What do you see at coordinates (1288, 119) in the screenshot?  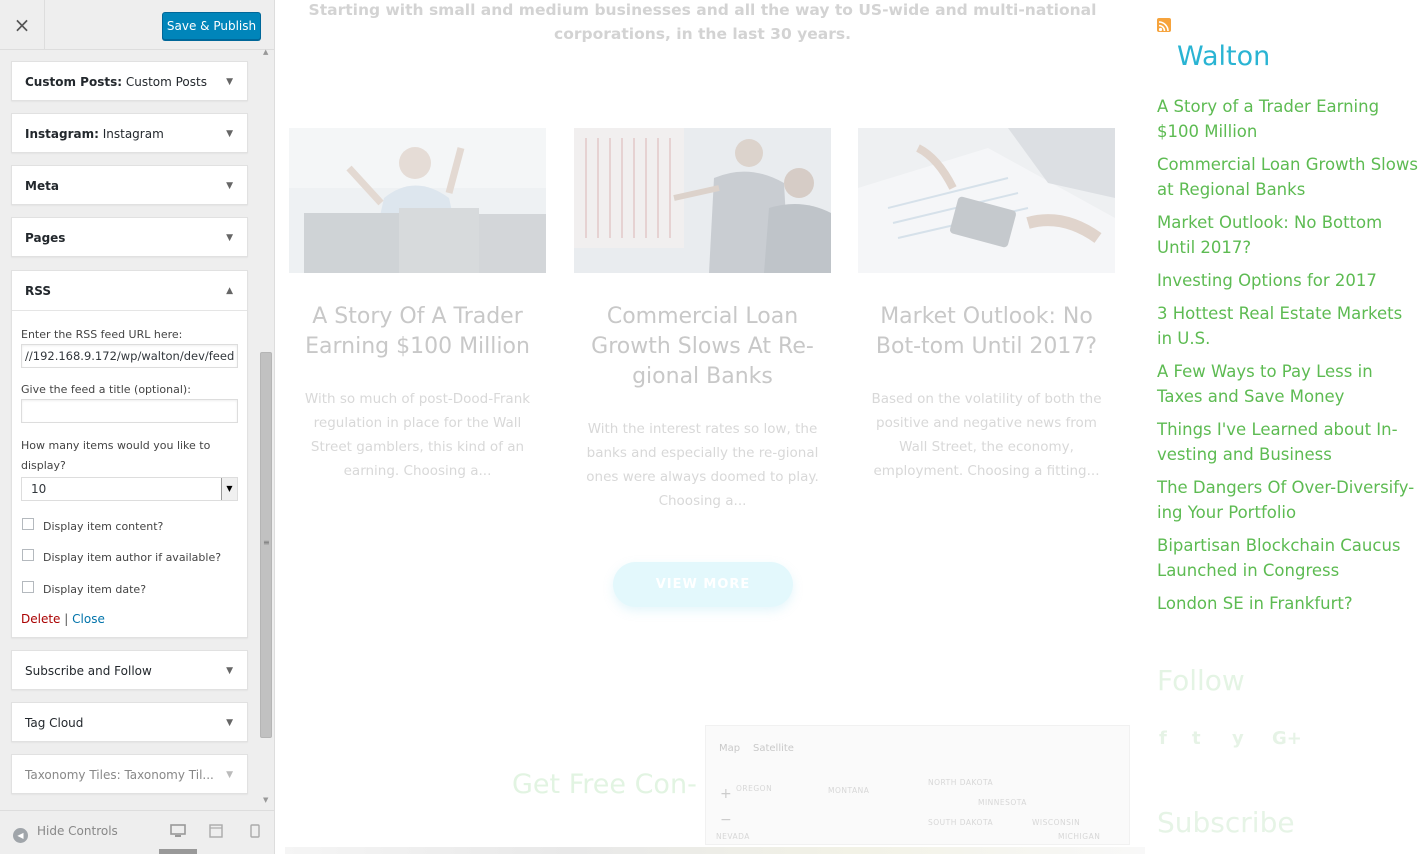 I see `rss-item-link: A Story of a Trader Earning $100 Million` at bounding box center [1288, 119].